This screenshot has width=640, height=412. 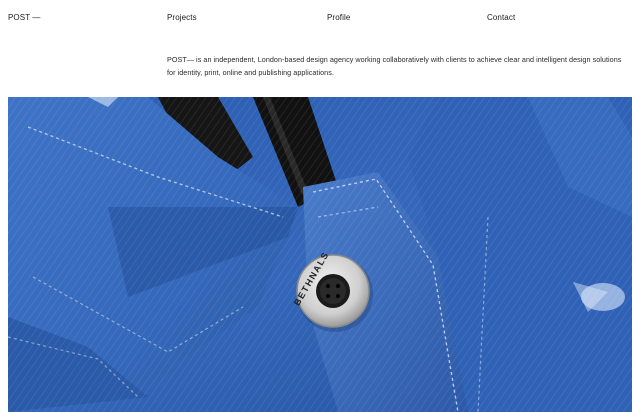 What do you see at coordinates (182, 18) in the screenshot?
I see `nav-projects: Projects` at bounding box center [182, 18].